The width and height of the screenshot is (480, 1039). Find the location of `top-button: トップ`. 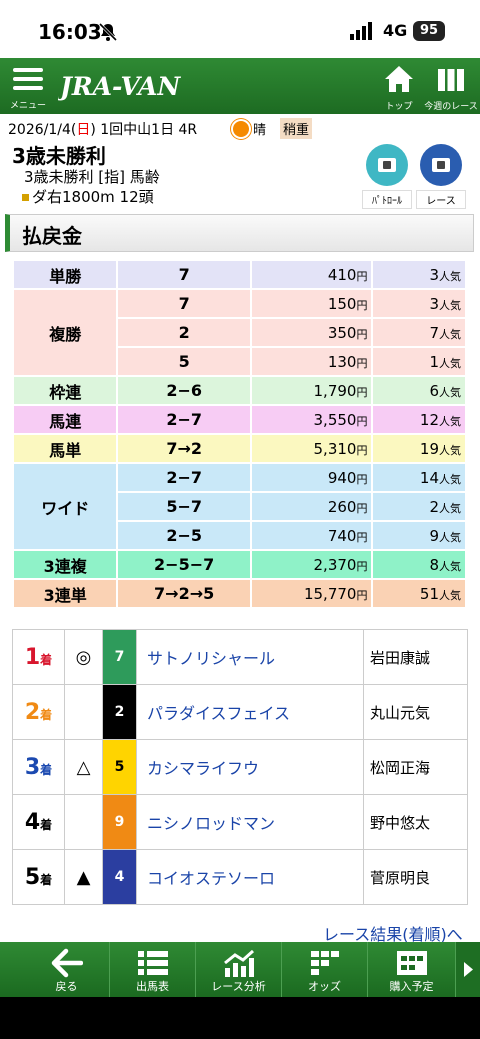

top-button: トップ is located at coordinates (399, 88).